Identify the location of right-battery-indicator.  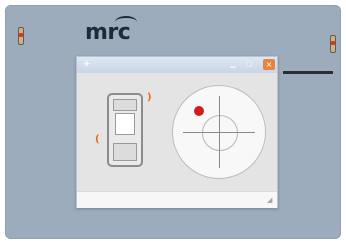
(333, 44).